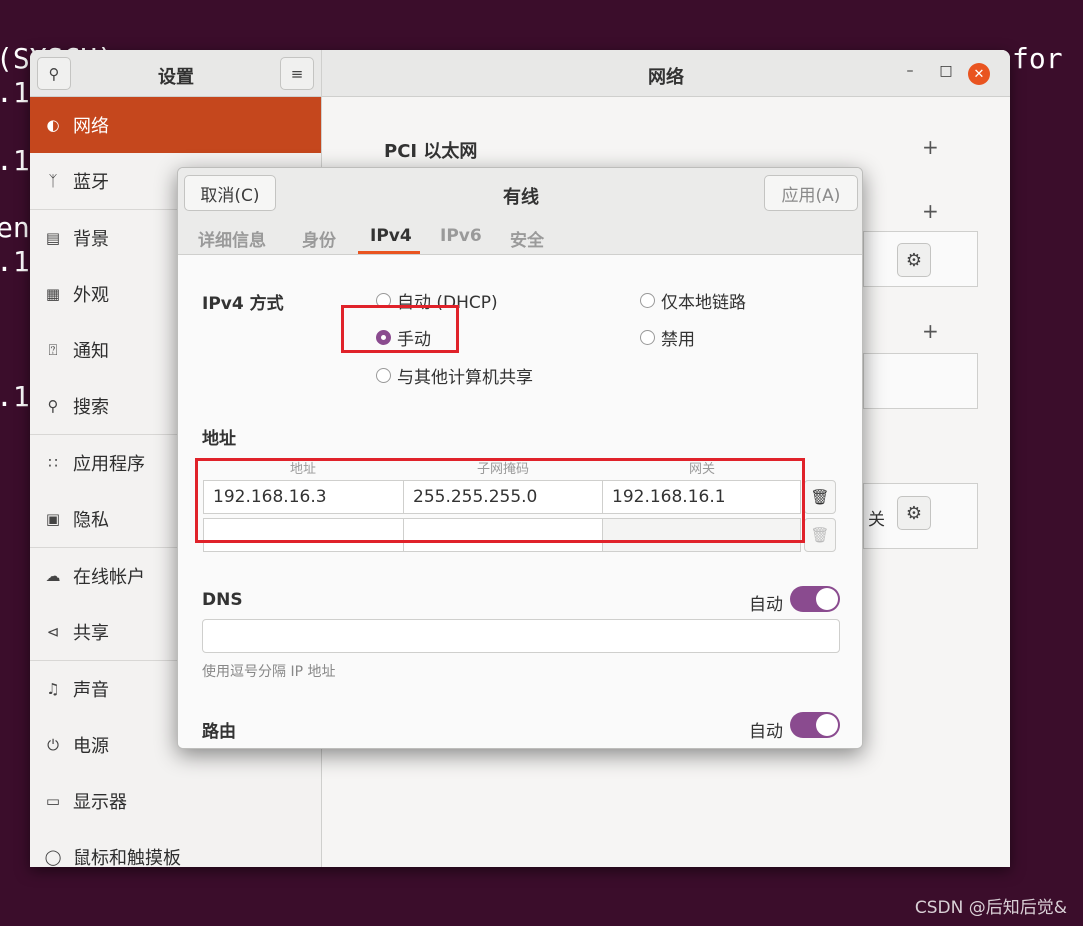 The image size is (1083, 926). I want to click on minimize-icon: –, so click(910, 71).